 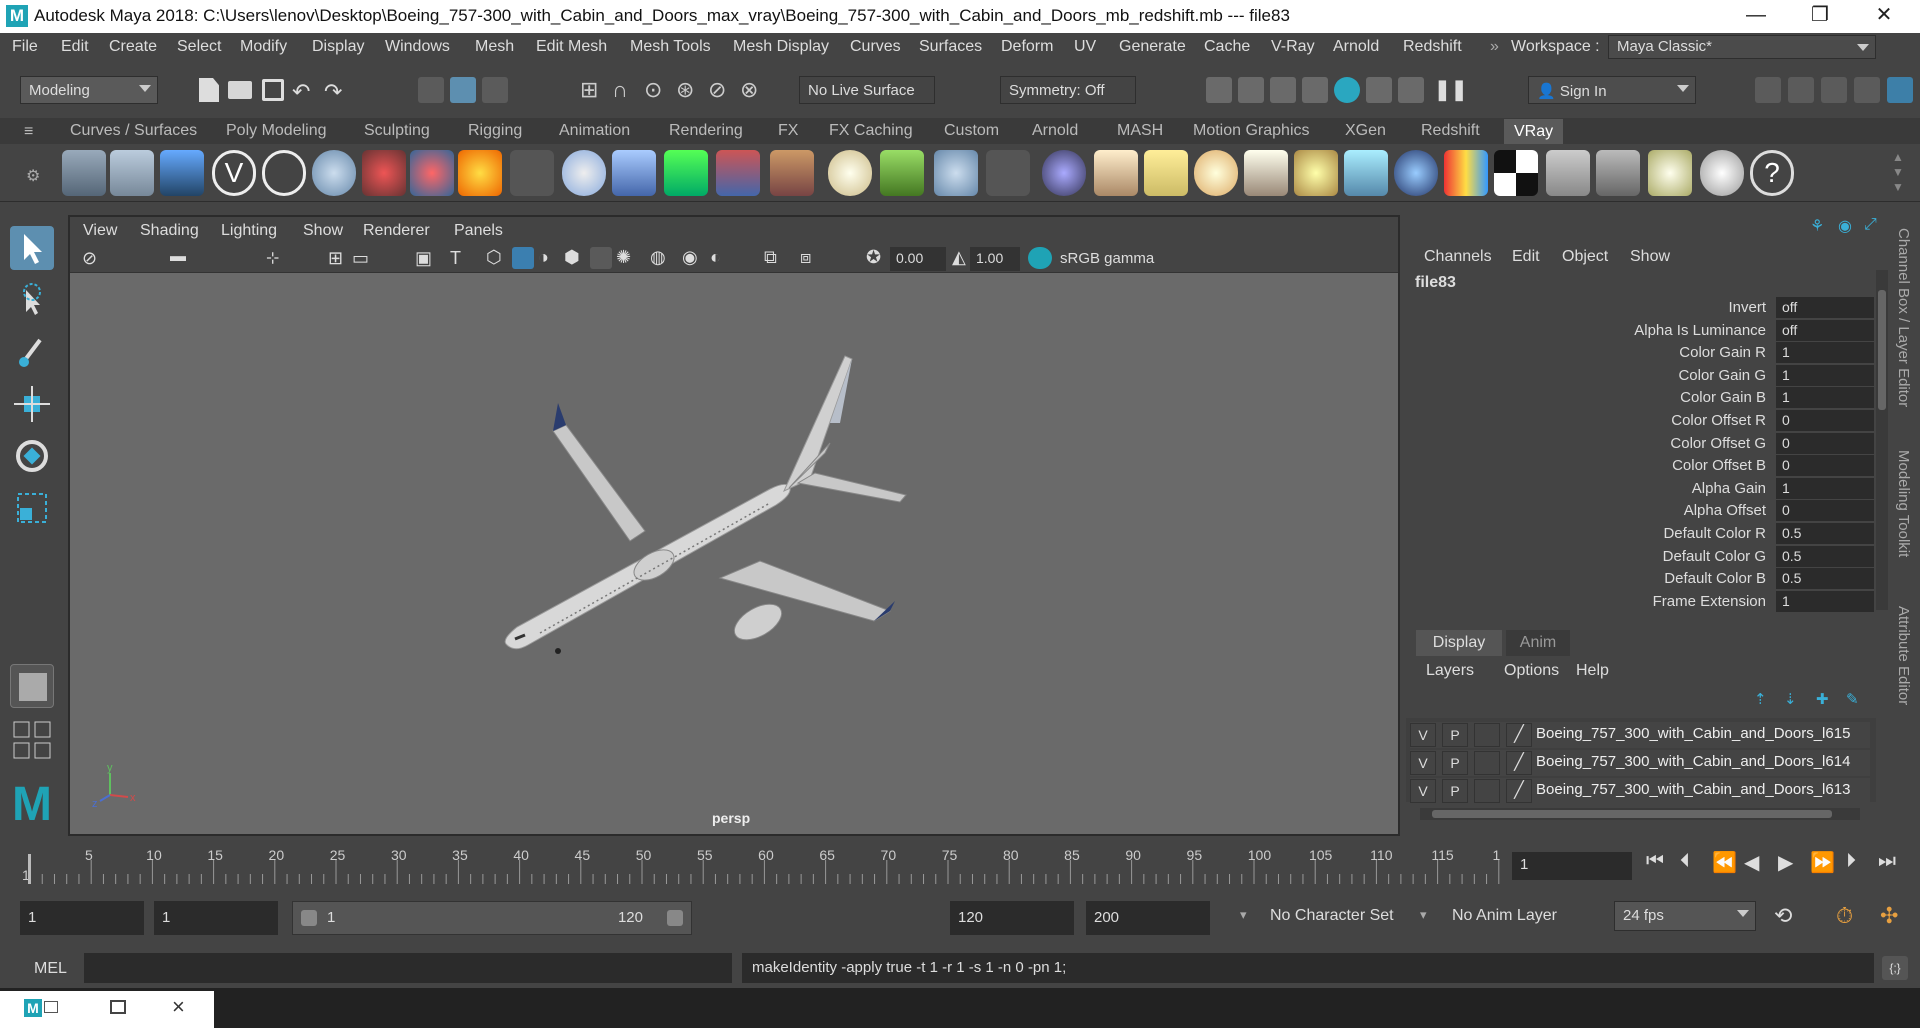 I want to click on menu-deform: Deform, so click(x=1027, y=47).